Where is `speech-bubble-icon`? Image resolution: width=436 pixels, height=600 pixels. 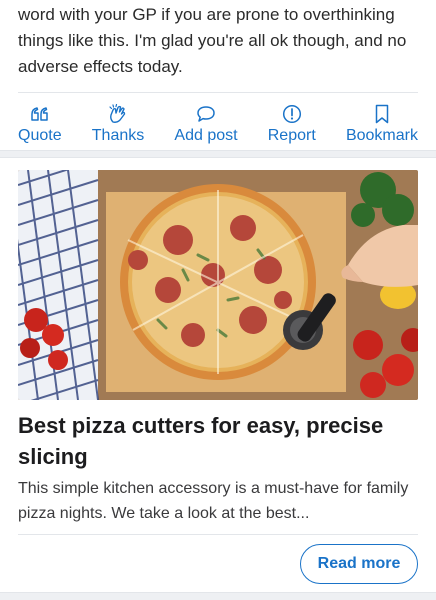 speech-bubble-icon is located at coordinates (206, 114).